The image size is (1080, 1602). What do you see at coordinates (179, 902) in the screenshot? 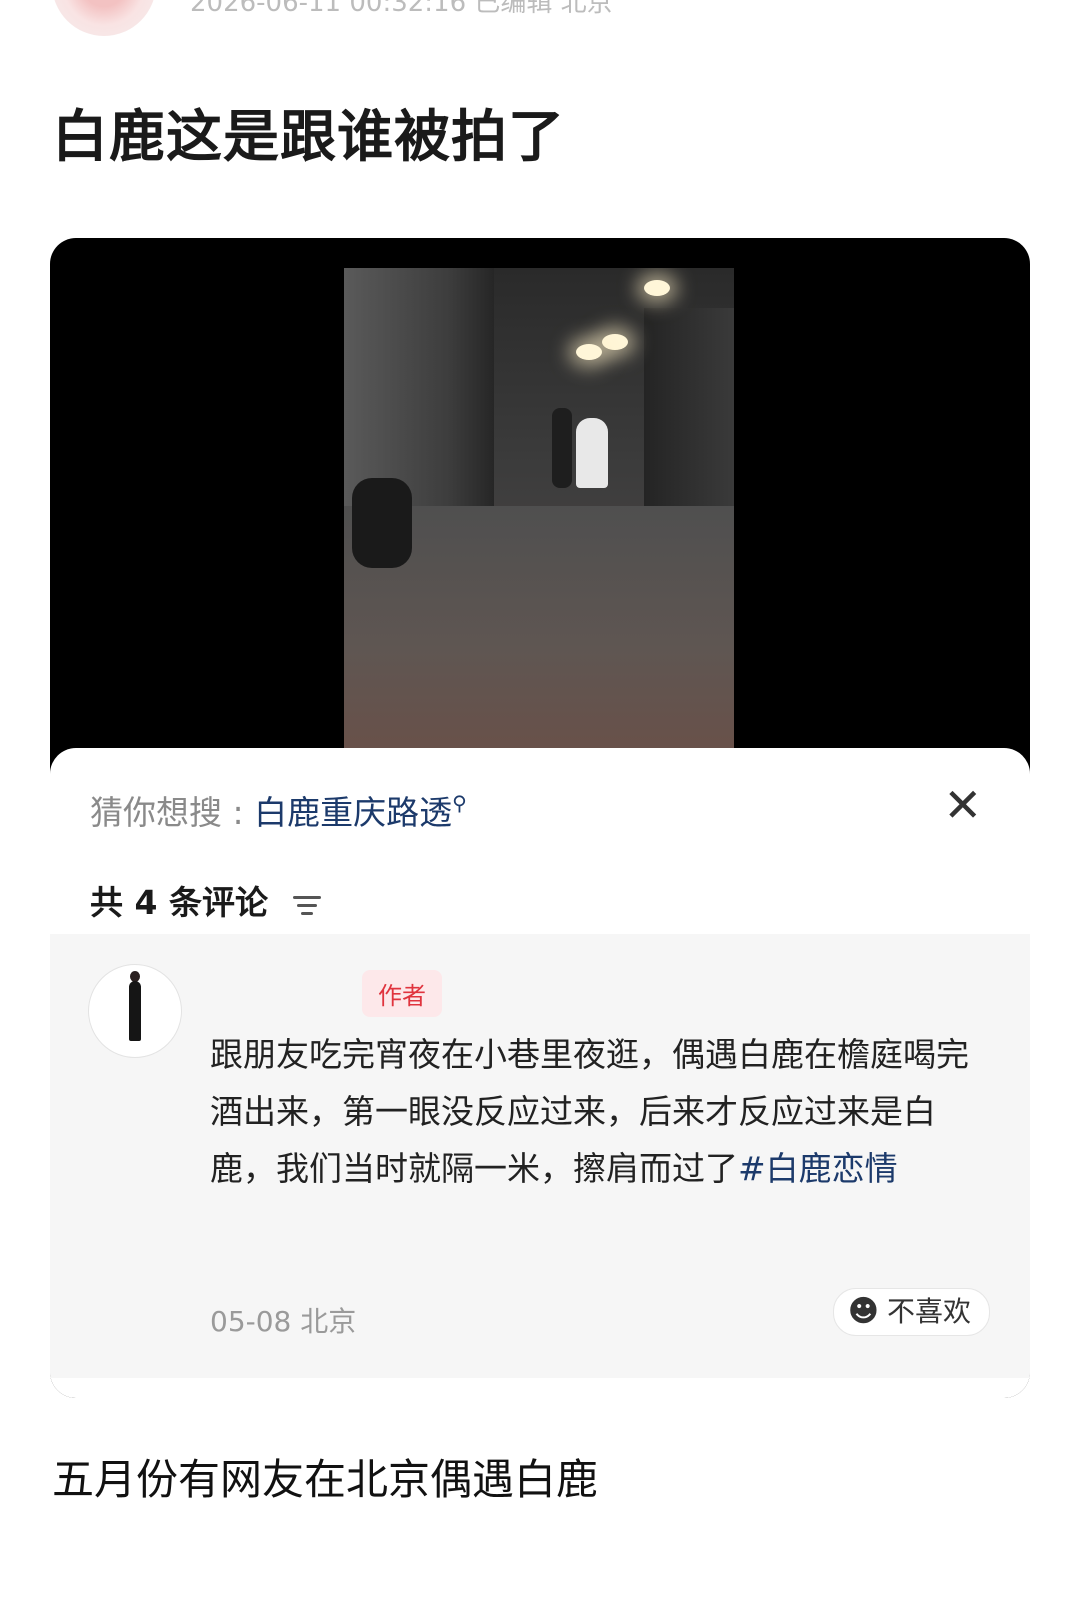
I see `comment-count-label: 共 4 条评论` at bounding box center [179, 902].